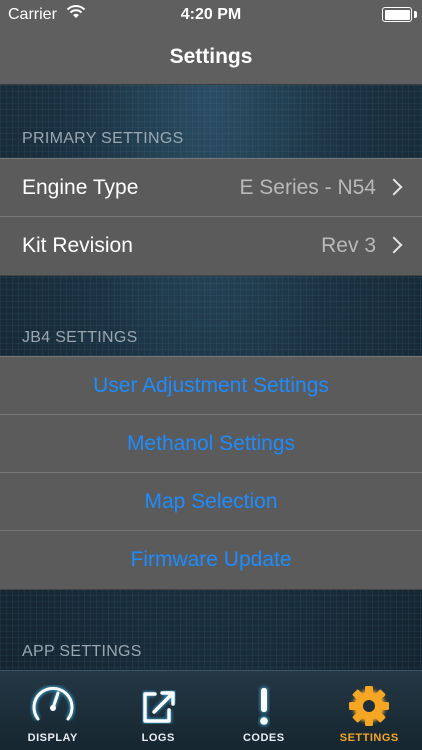  I want to click on section-header-jb4: JB4 SETTINGS, so click(80, 337).